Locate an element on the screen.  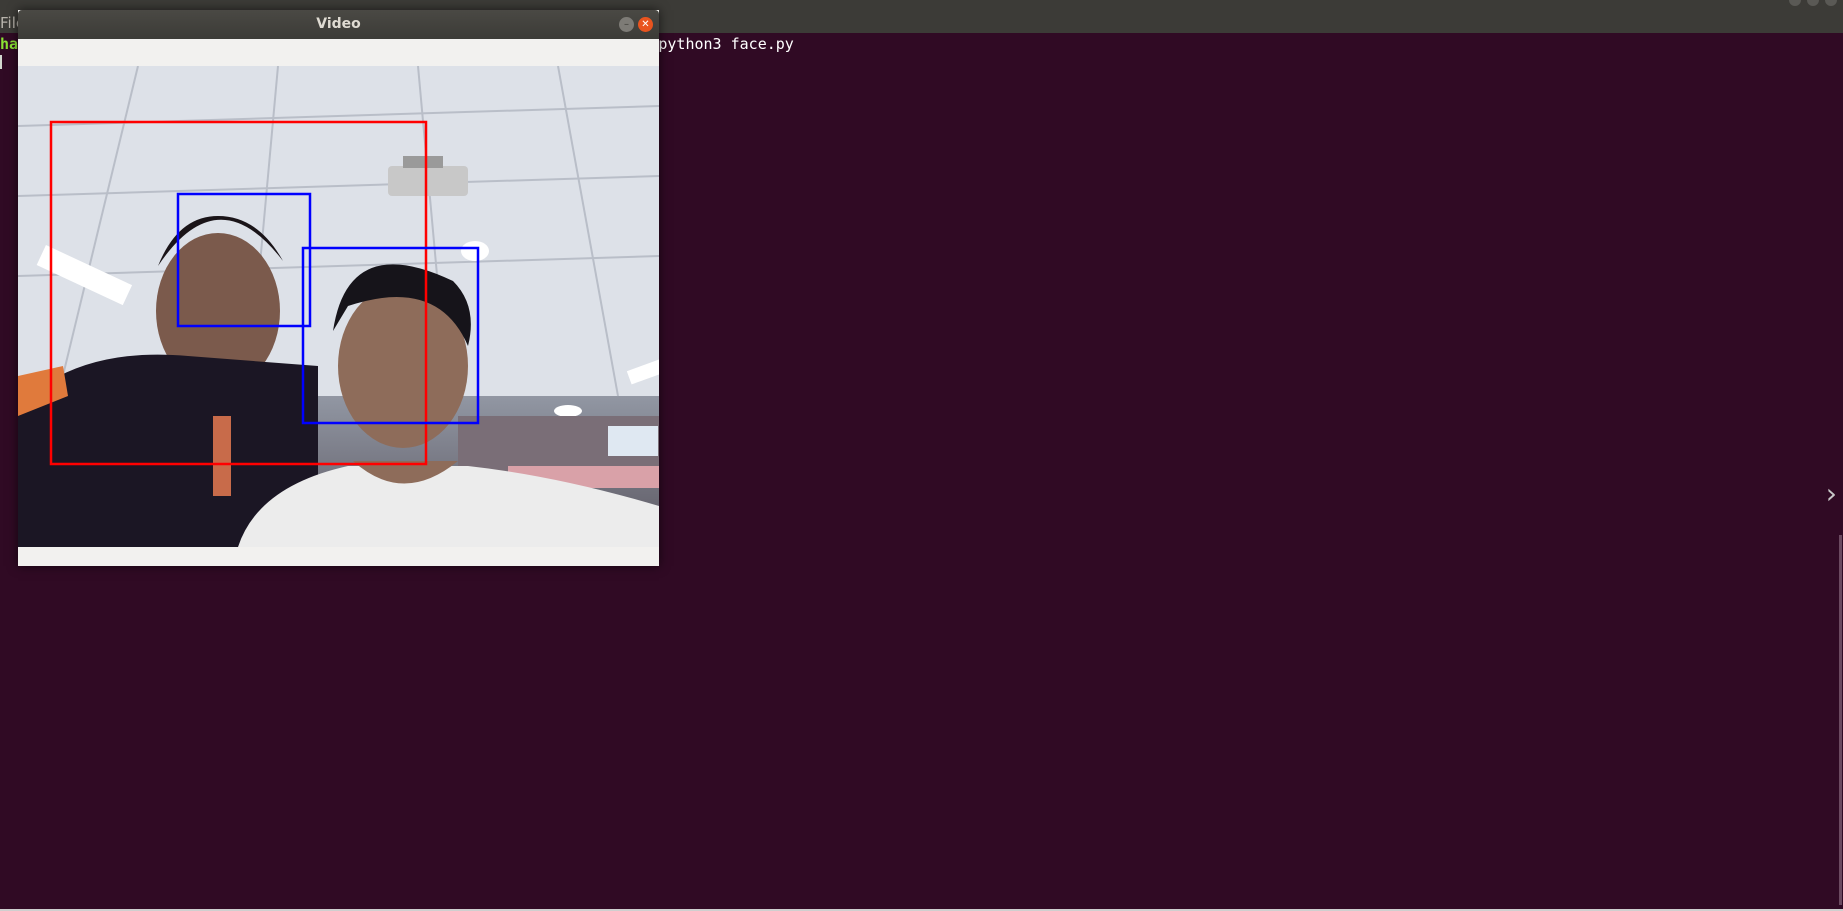
video-toolbar is located at coordinates (338, 53).